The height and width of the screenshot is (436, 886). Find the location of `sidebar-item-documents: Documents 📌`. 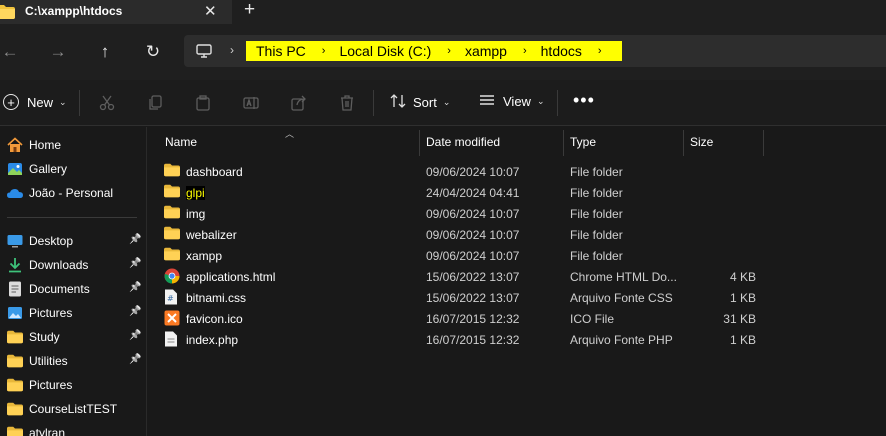

sidebar-item-documents: Documents 📌 is located at coordinates (76, 289).